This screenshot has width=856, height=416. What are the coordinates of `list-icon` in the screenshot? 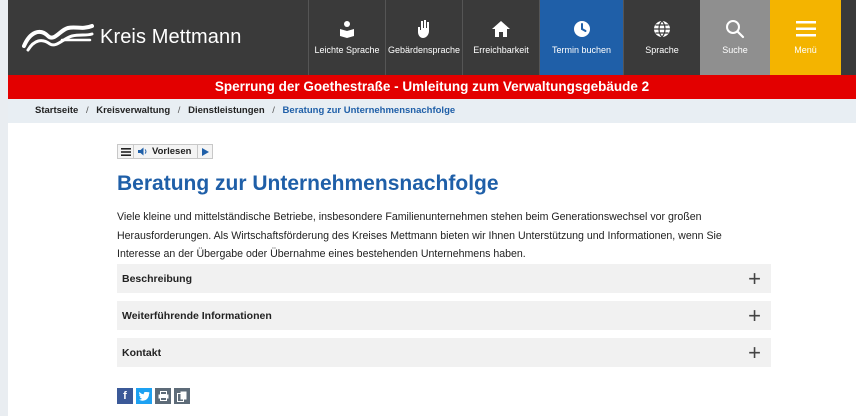 It's located at (125, 151).